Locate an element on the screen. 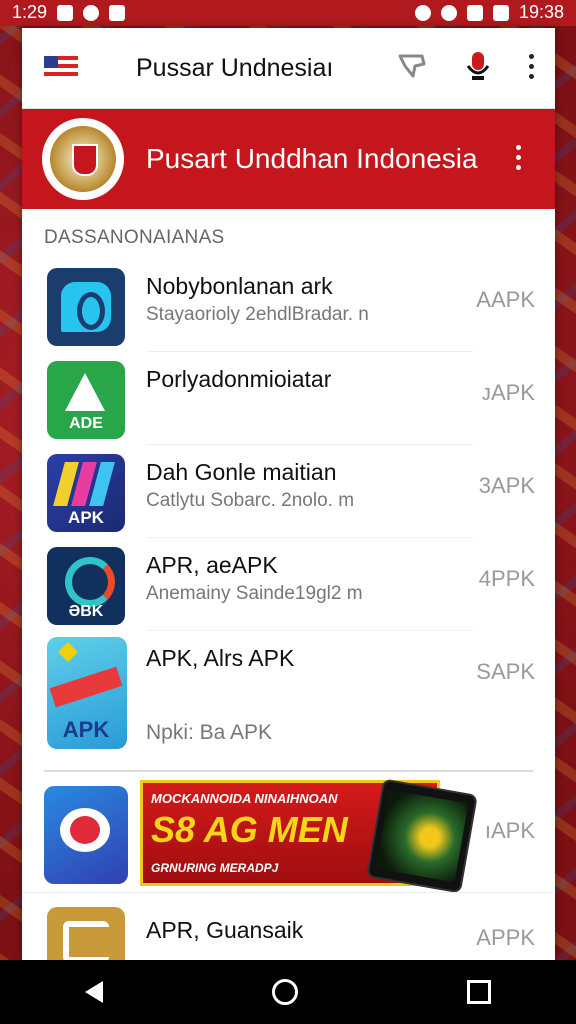 The width and height of the screenshot is (576, 1024). app-name: Dah Gonle maitian is located at coordinates (241, 472).